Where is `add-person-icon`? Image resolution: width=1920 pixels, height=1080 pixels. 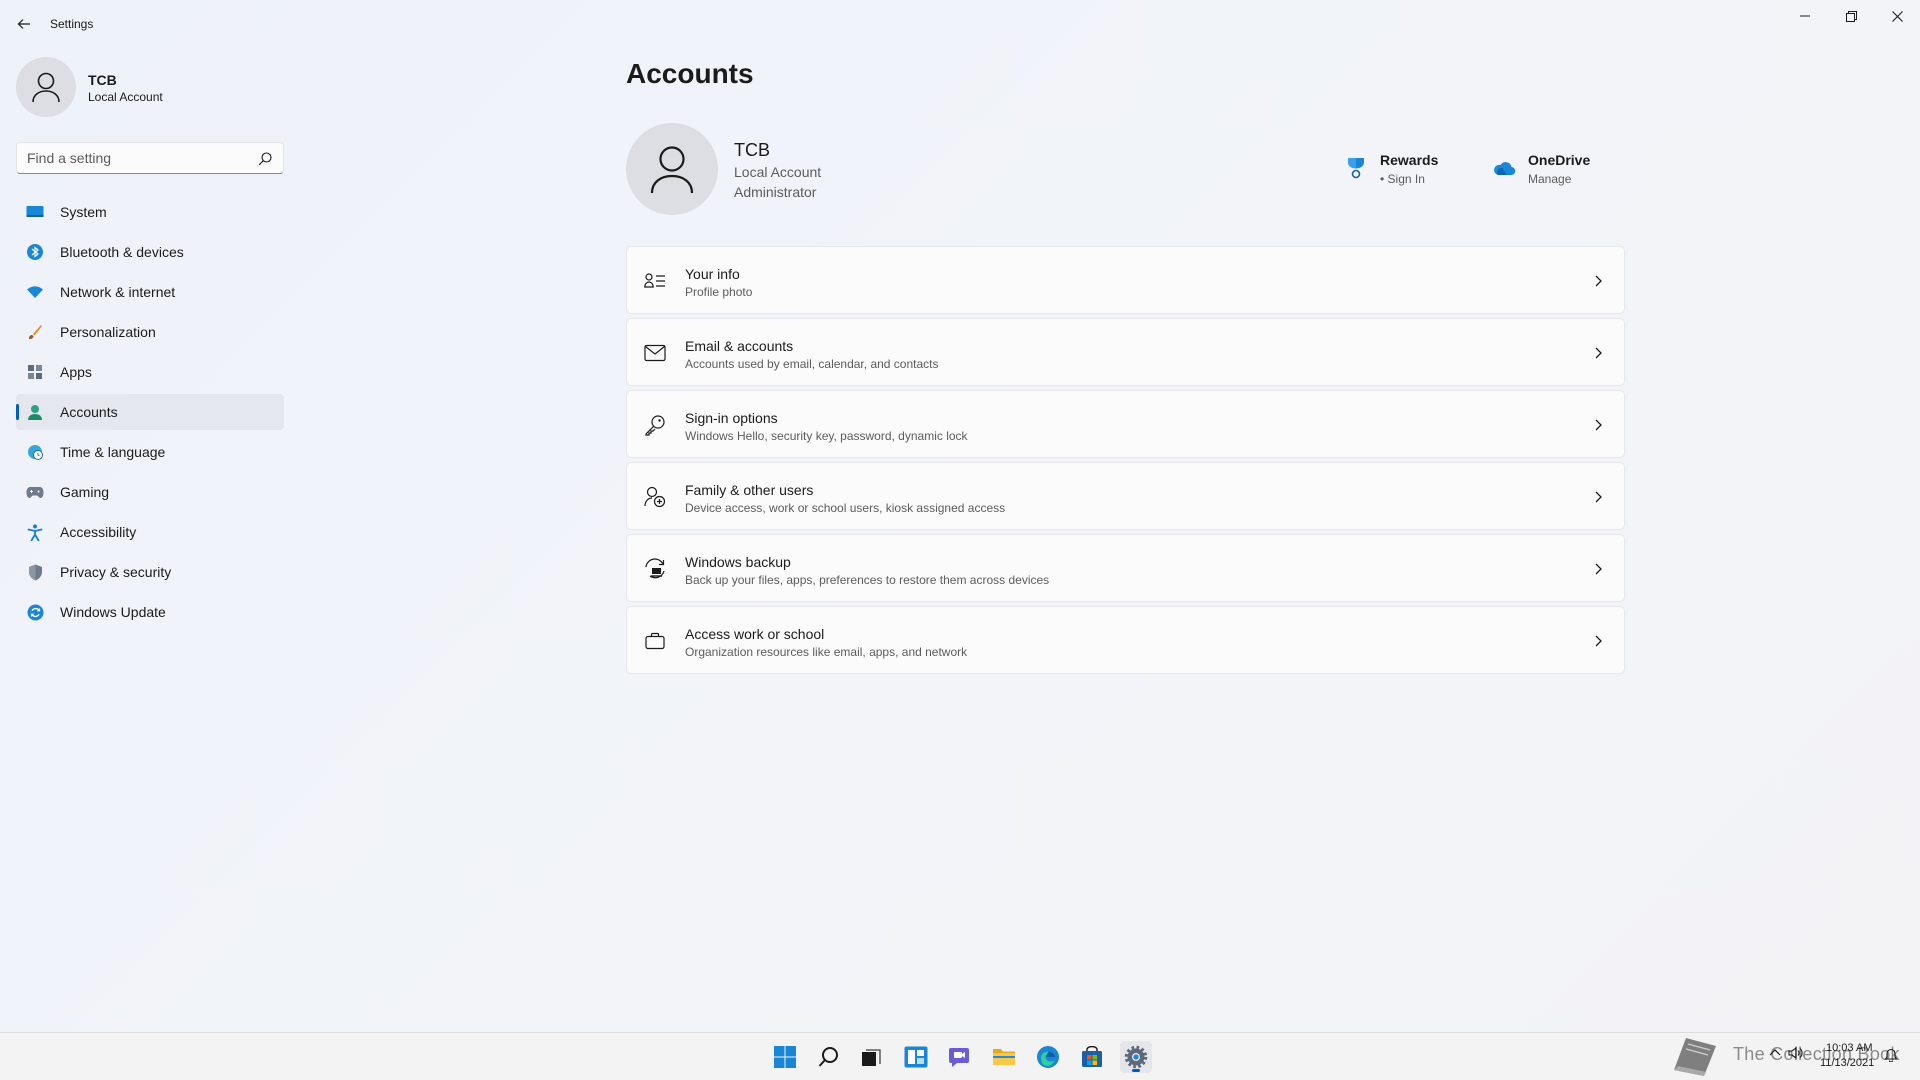
add-person-icon is located at coordinates (655, 497).